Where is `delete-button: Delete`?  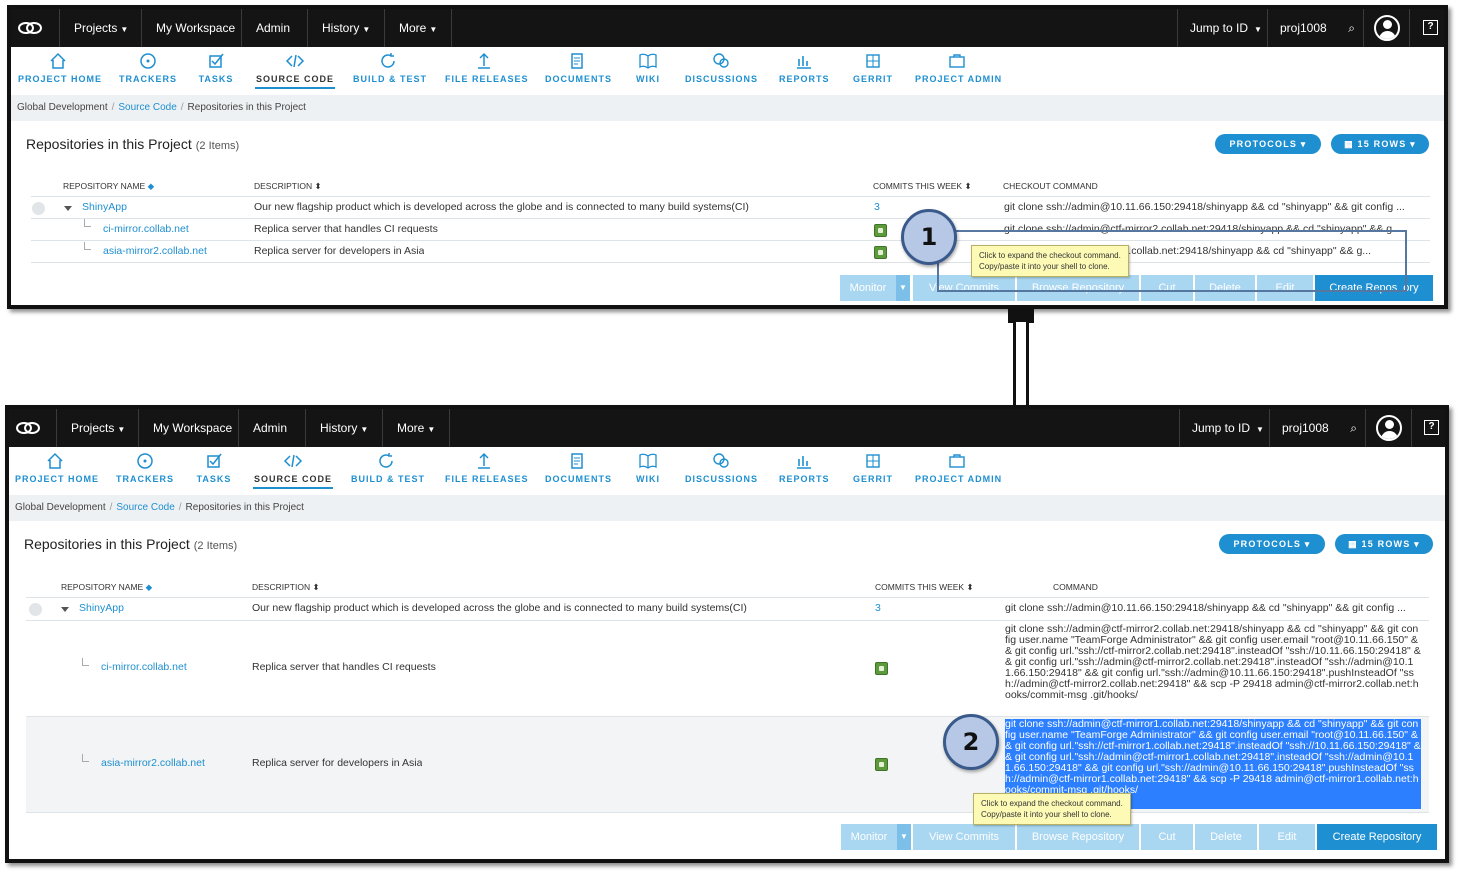 delete-button: Delete is located at coordinates (1226, 837).